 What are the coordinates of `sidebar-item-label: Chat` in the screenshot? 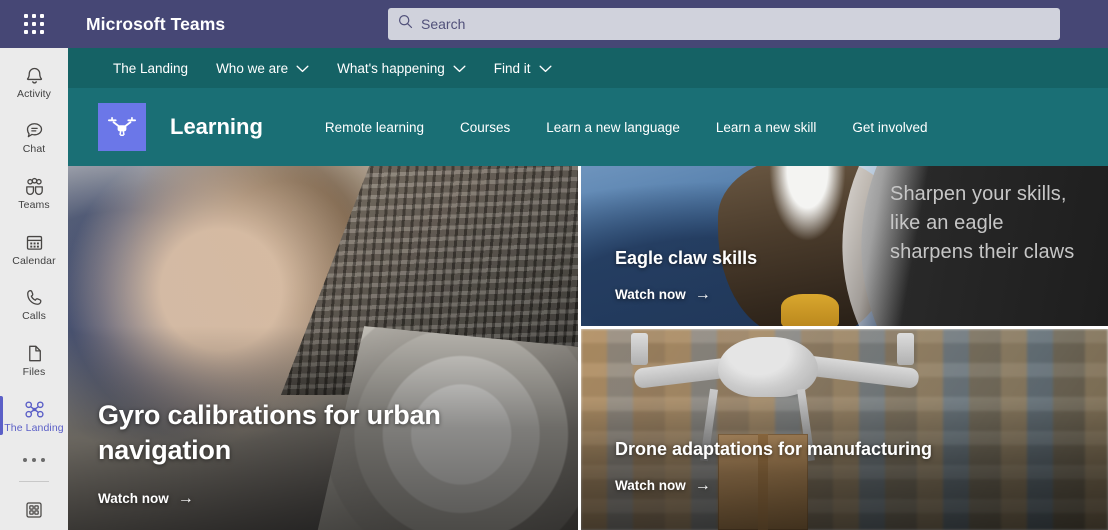 It's located at (34, 149).